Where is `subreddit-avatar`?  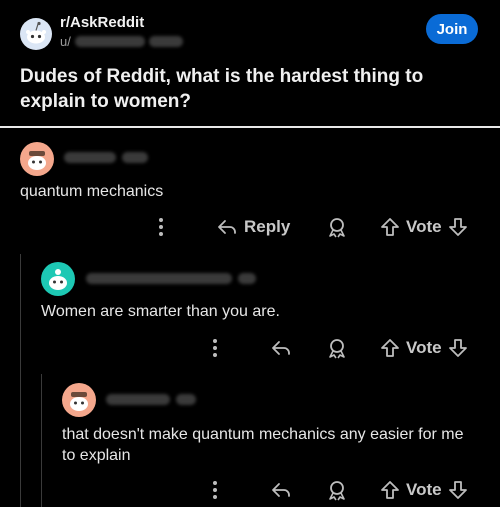 subreddit-avatar is located at coordinates (36, 34).